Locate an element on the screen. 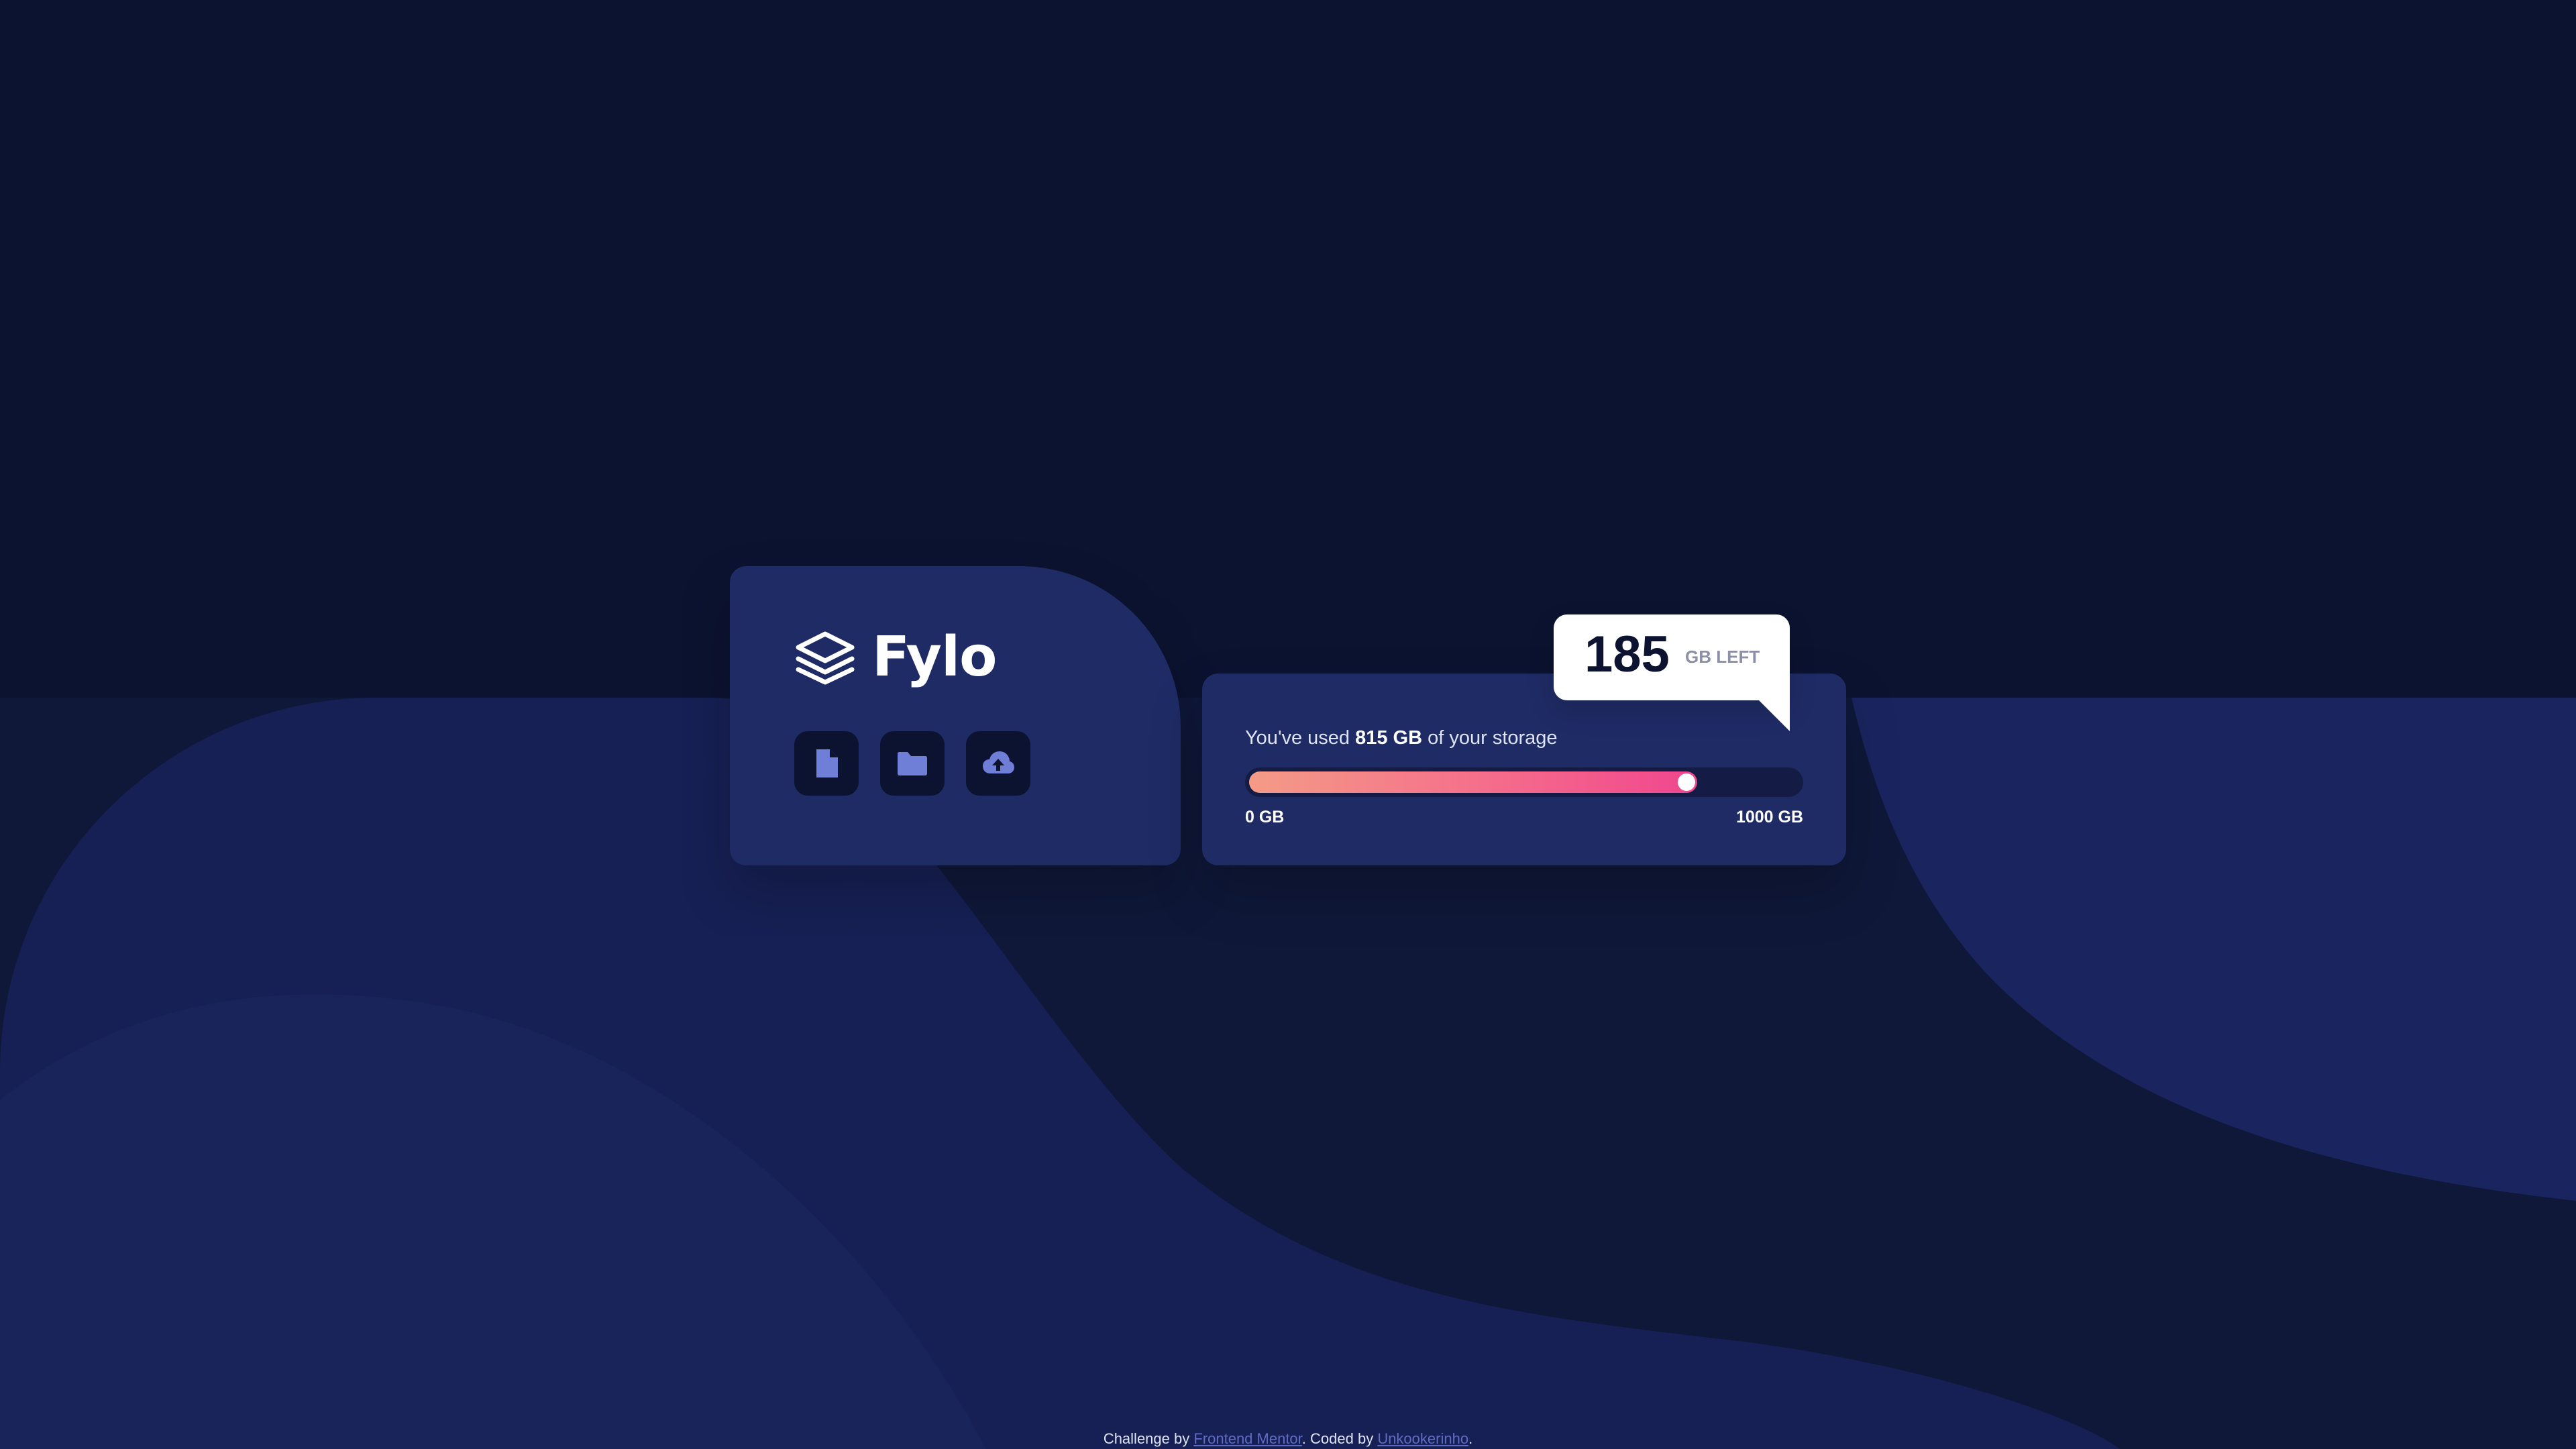  folder-icon is located at coordinates (912, 763).